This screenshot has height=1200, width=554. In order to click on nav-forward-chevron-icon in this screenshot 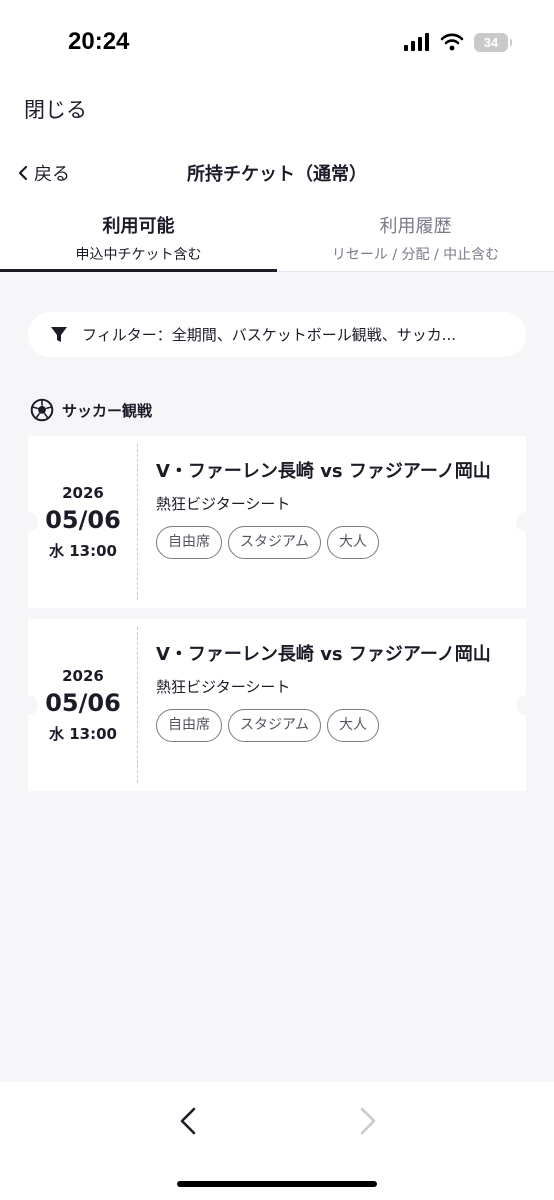, I will do `click(368, 1121)`.